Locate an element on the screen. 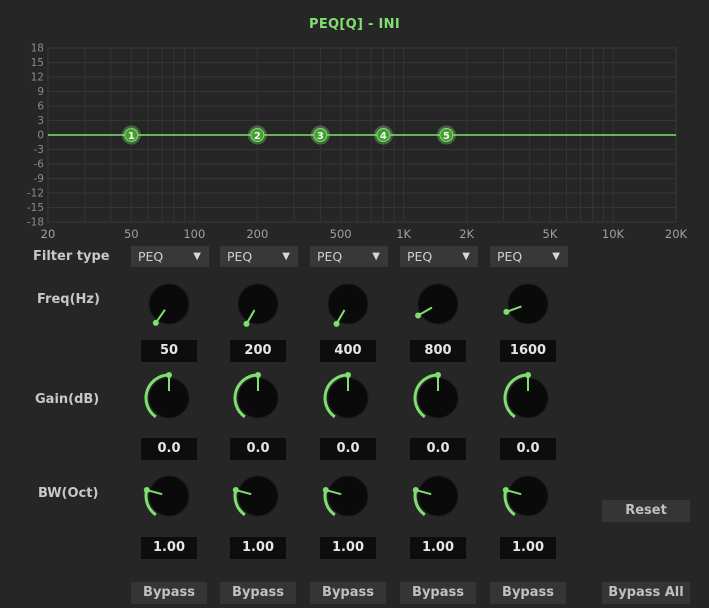 The image size is (709, 608). filter-type-select-4: PEQ ▼ is located at coordinates (439, 256).